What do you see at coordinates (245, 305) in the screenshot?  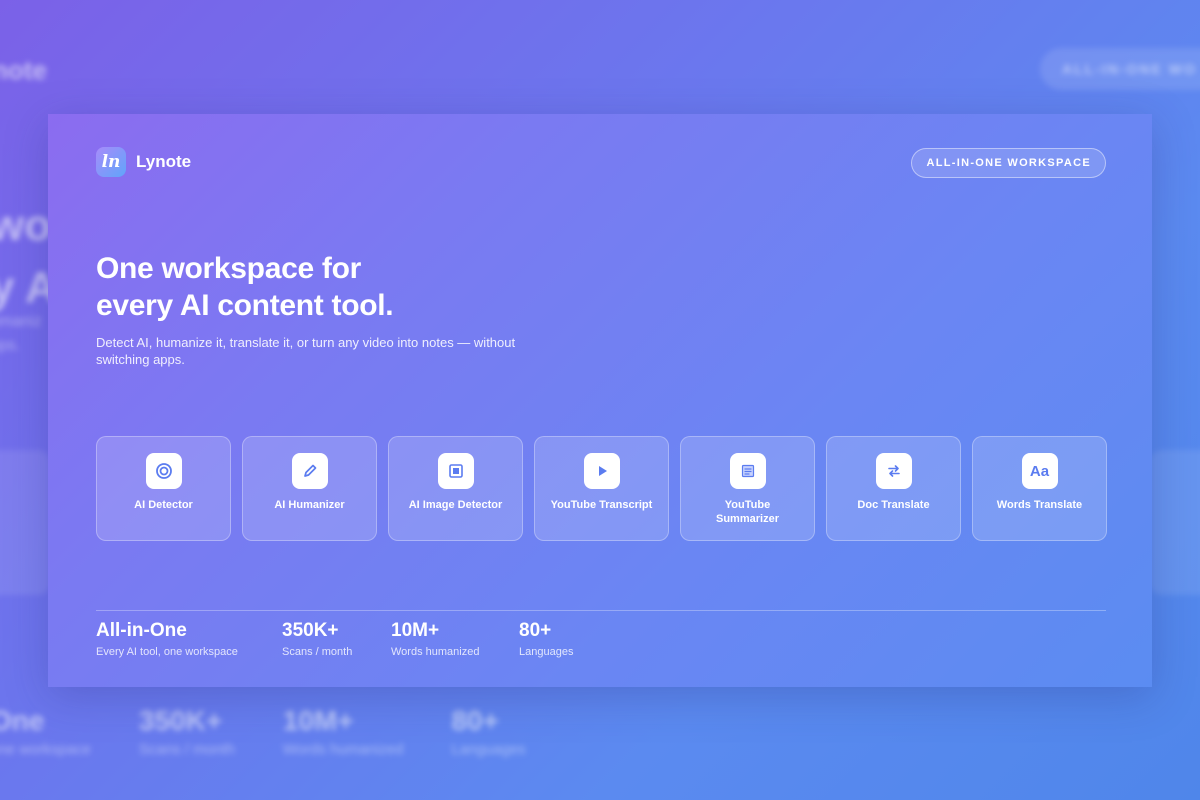 I see `headline-line-2: every AI content tool.` at bounding box center [245, 305].